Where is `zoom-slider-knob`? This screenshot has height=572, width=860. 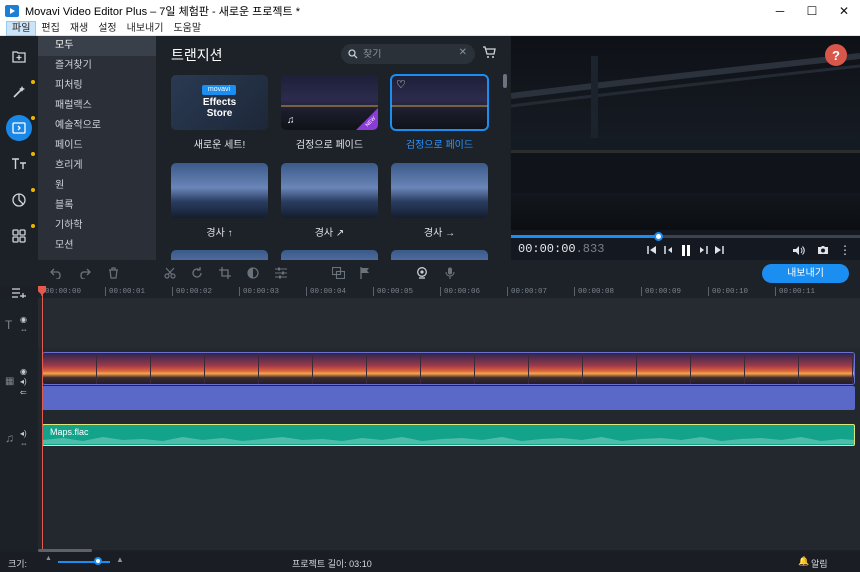 zoom-slider-knob is located at coordinates (98, 561).